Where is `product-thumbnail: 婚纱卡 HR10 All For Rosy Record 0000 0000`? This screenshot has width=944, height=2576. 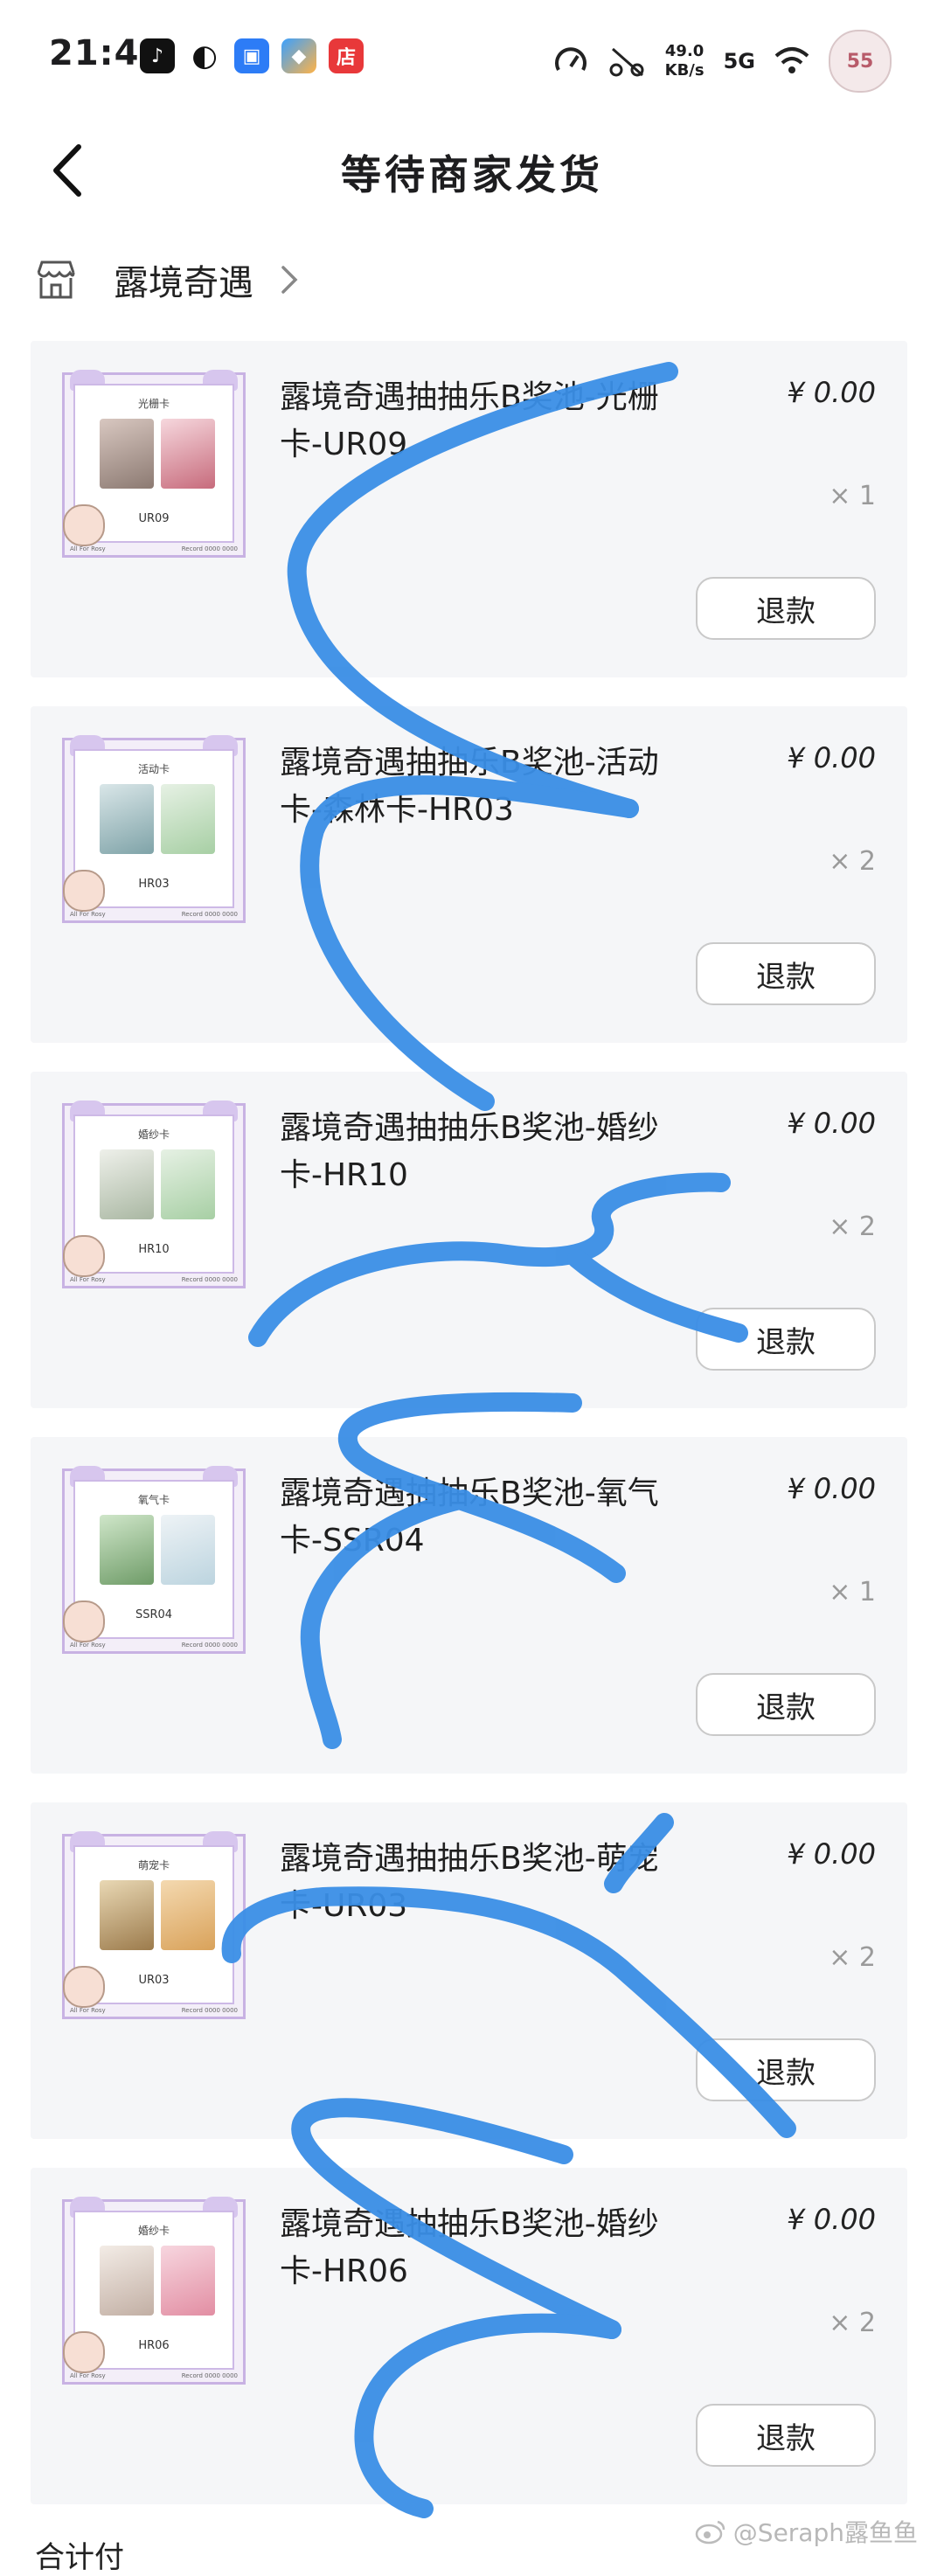
product-thumbnail: 婚纱卡 HR10 All For Rosy Record 0000 0000 is located at coordinates (154, 1195).